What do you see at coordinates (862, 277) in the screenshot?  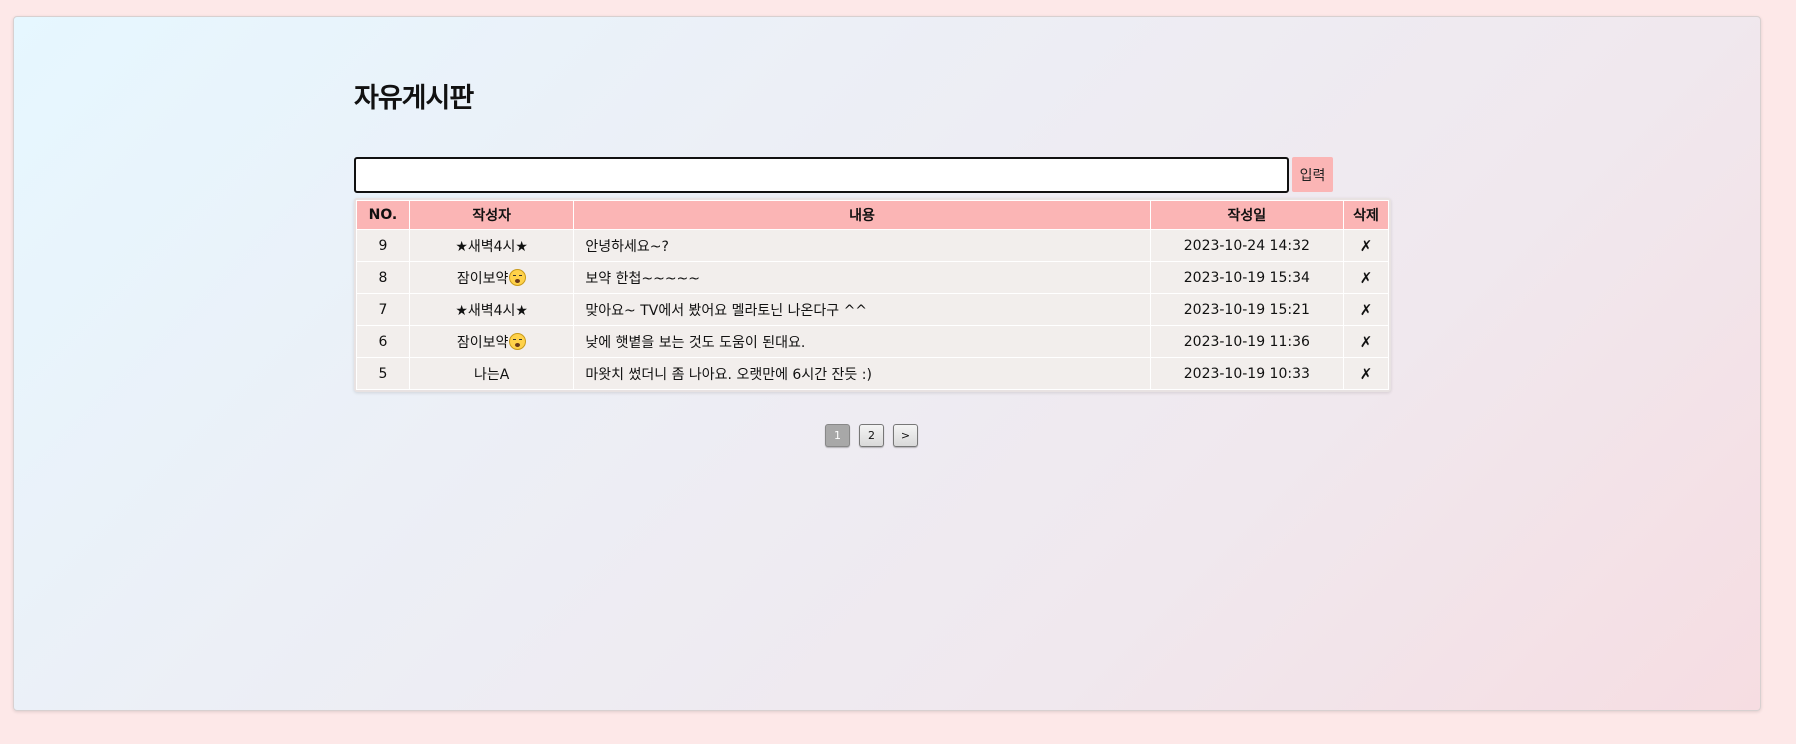 I see `row-content: 보약 한첩~~~~~` at bounding box center [862, 277].